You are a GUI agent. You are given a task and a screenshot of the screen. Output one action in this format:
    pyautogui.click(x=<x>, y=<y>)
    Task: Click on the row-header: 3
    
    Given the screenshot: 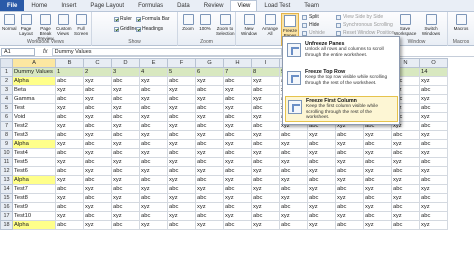 What is the action you would take?
    pyautogui.click(x=6, y=90)
    